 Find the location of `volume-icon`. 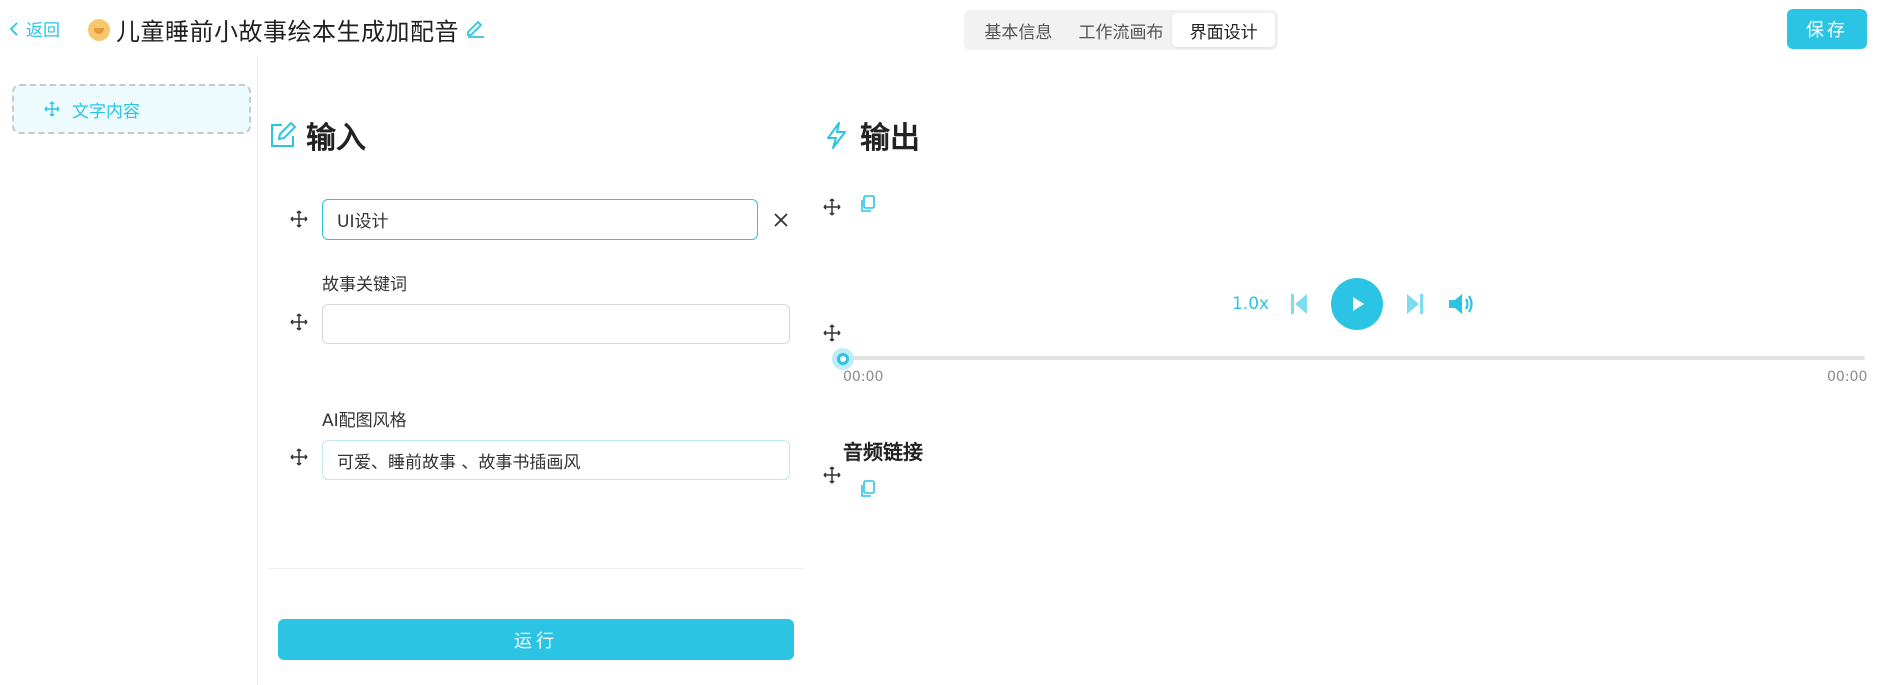

volume-icon is located at coordinates (1461, 304).